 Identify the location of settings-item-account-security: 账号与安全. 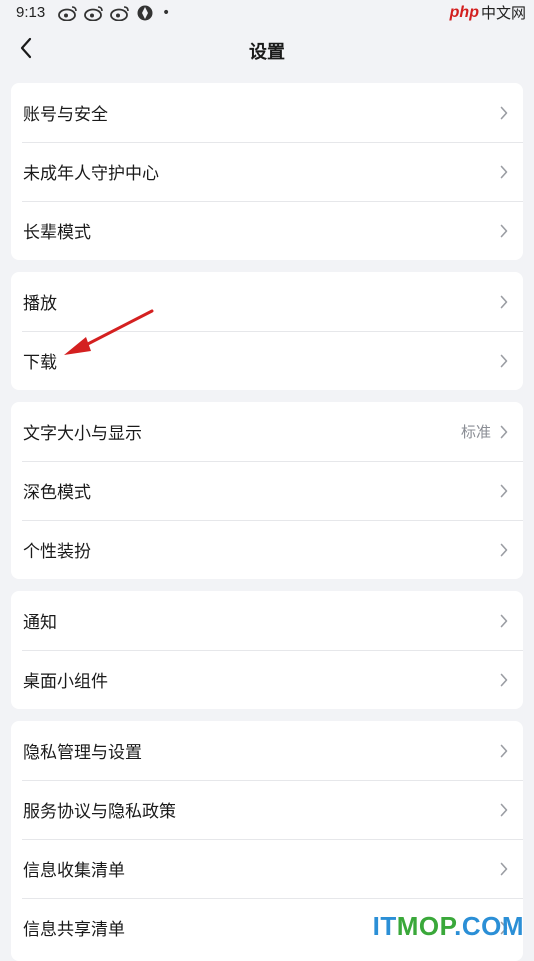
(267, 112).